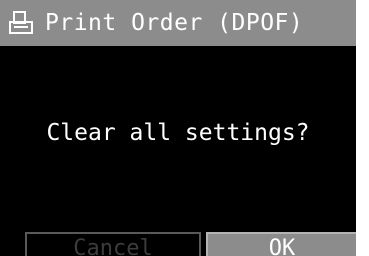 The height and width of the screenshot is (256, 369). I want to click on printer-icon, so click(21, 23).